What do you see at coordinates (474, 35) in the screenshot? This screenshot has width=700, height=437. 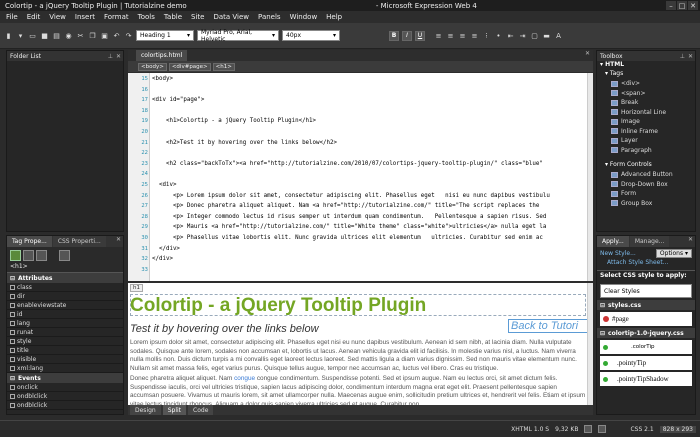 I see `justify-icon: ≡` at bounding box center [474, 35].